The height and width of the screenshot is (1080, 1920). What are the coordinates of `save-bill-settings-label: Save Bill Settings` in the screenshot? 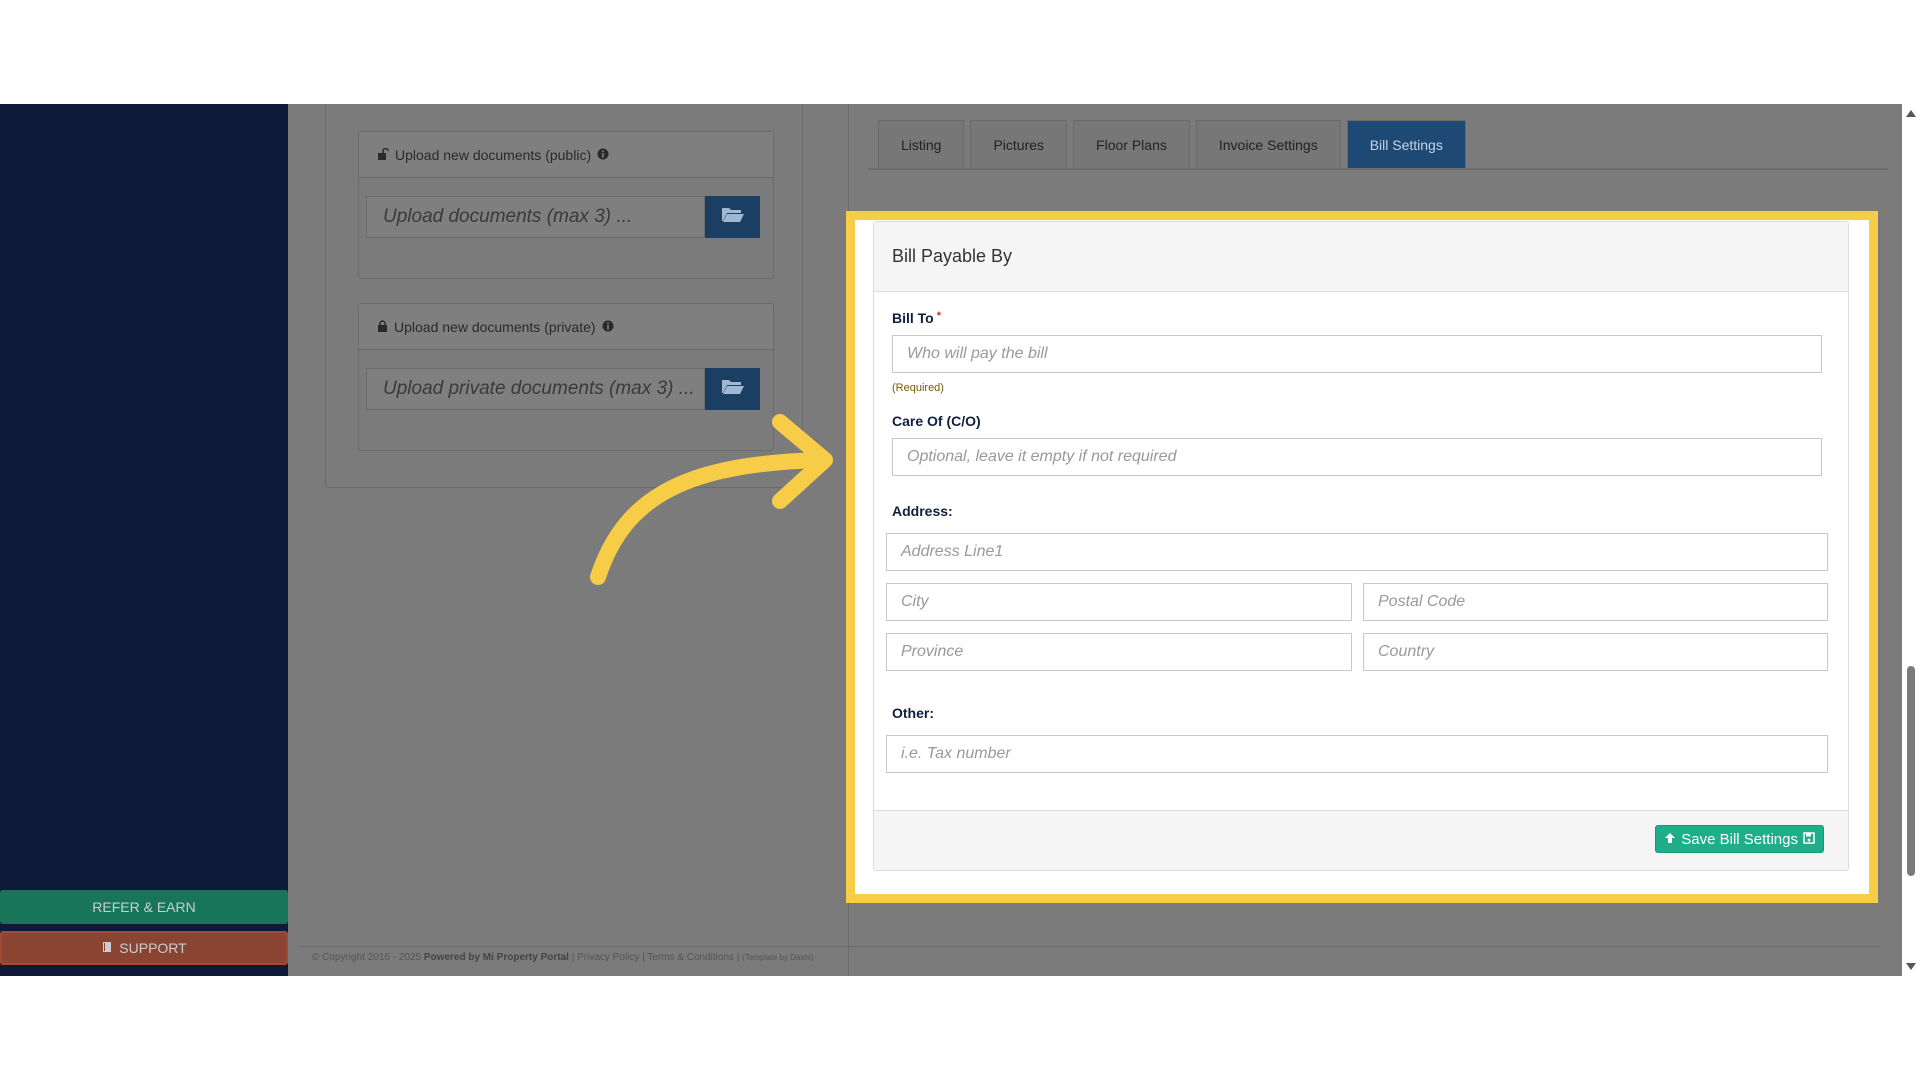 It's located at (1739, 839).